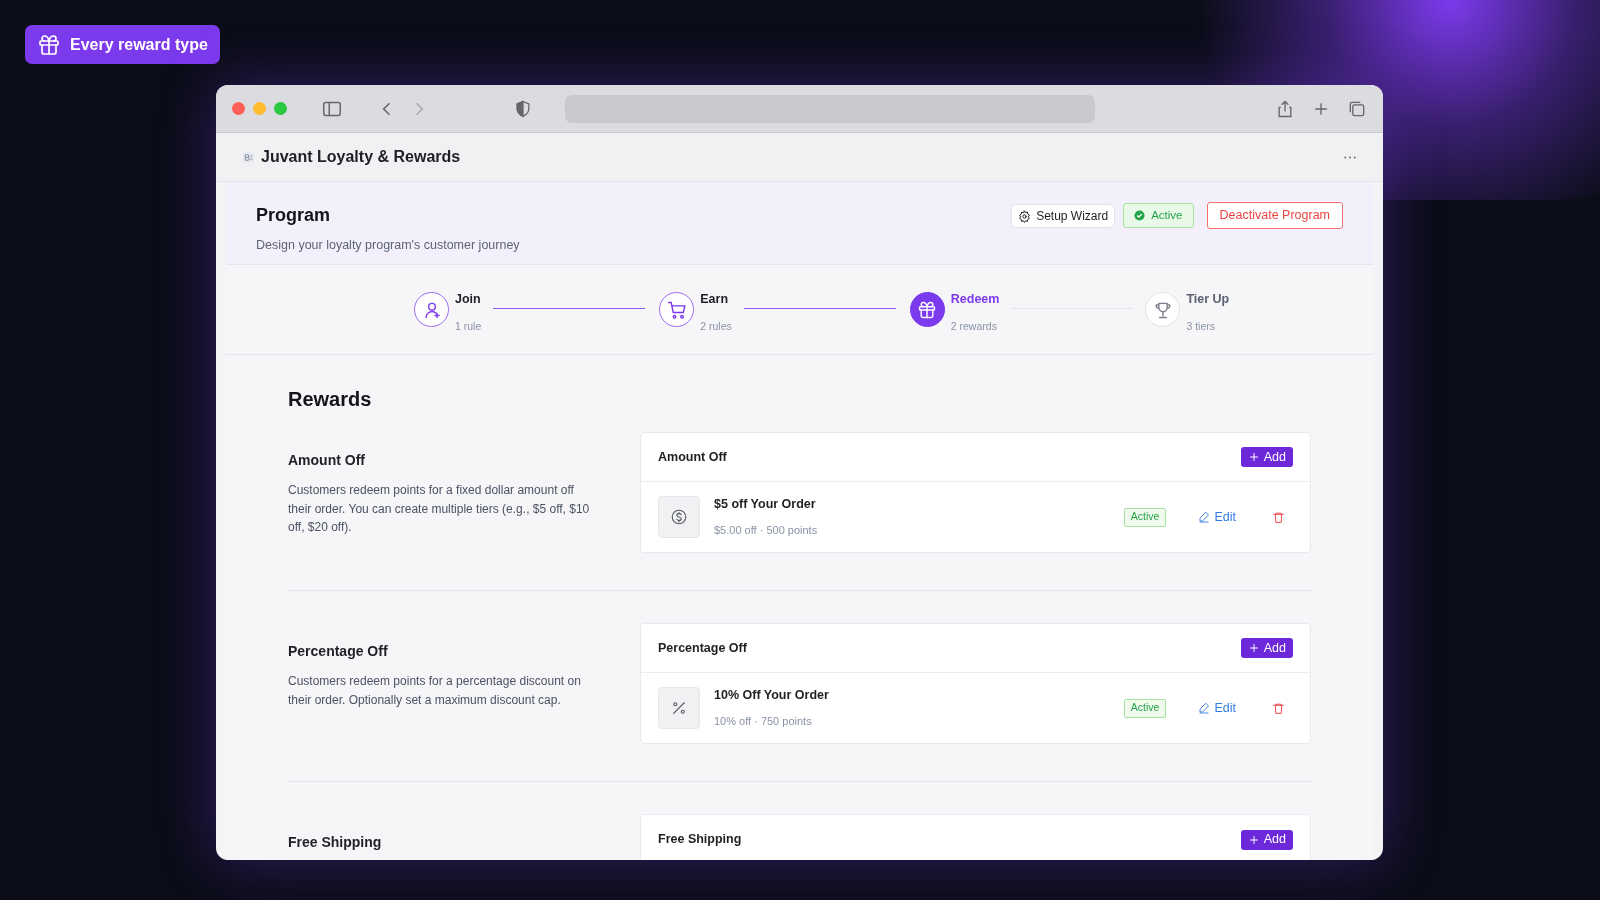 This screenshot has width=1600, height=900. I want to click on window-control-icon, so click(238, 108).